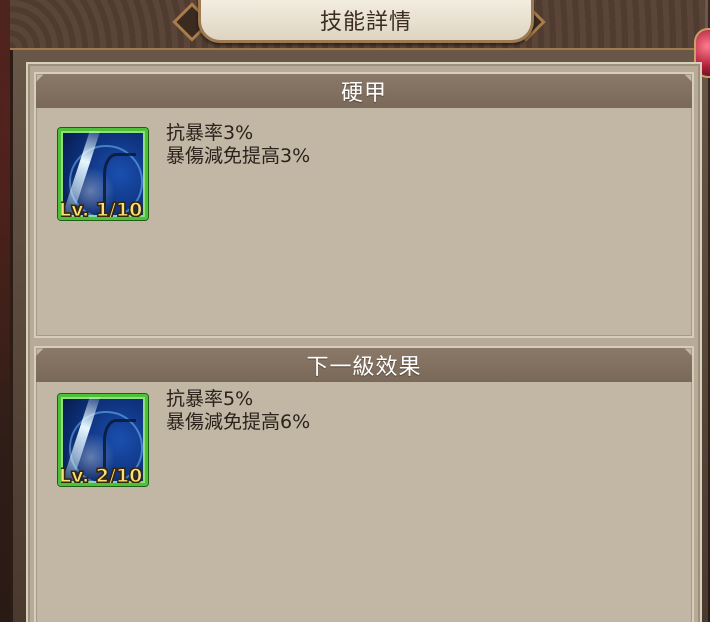  I want to click on window-title: 技能詳情, so click(365, 22).